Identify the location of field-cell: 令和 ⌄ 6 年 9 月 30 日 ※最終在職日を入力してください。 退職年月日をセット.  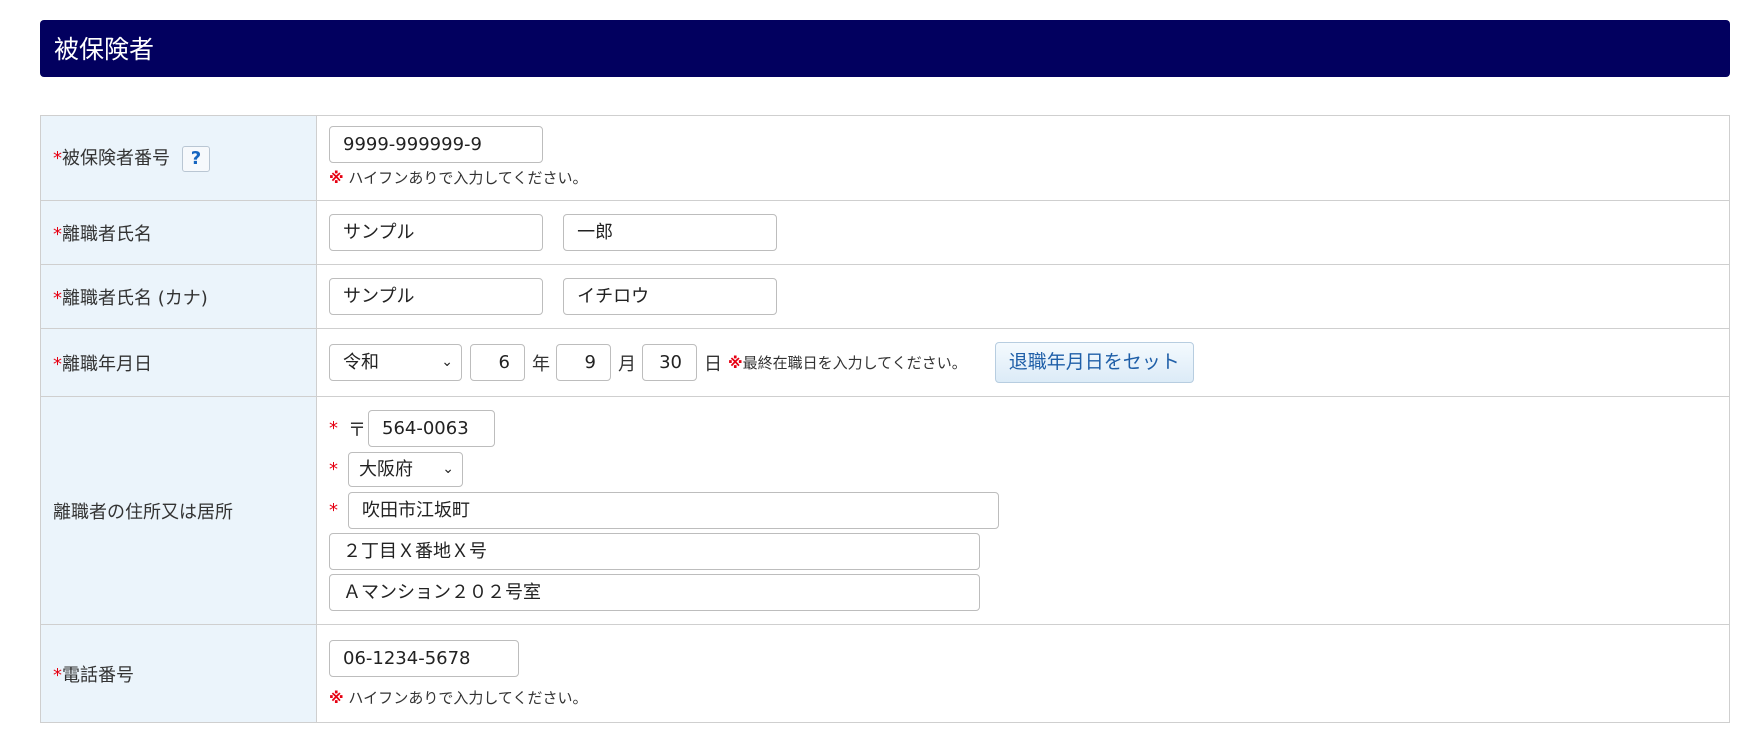
(1023, 362).